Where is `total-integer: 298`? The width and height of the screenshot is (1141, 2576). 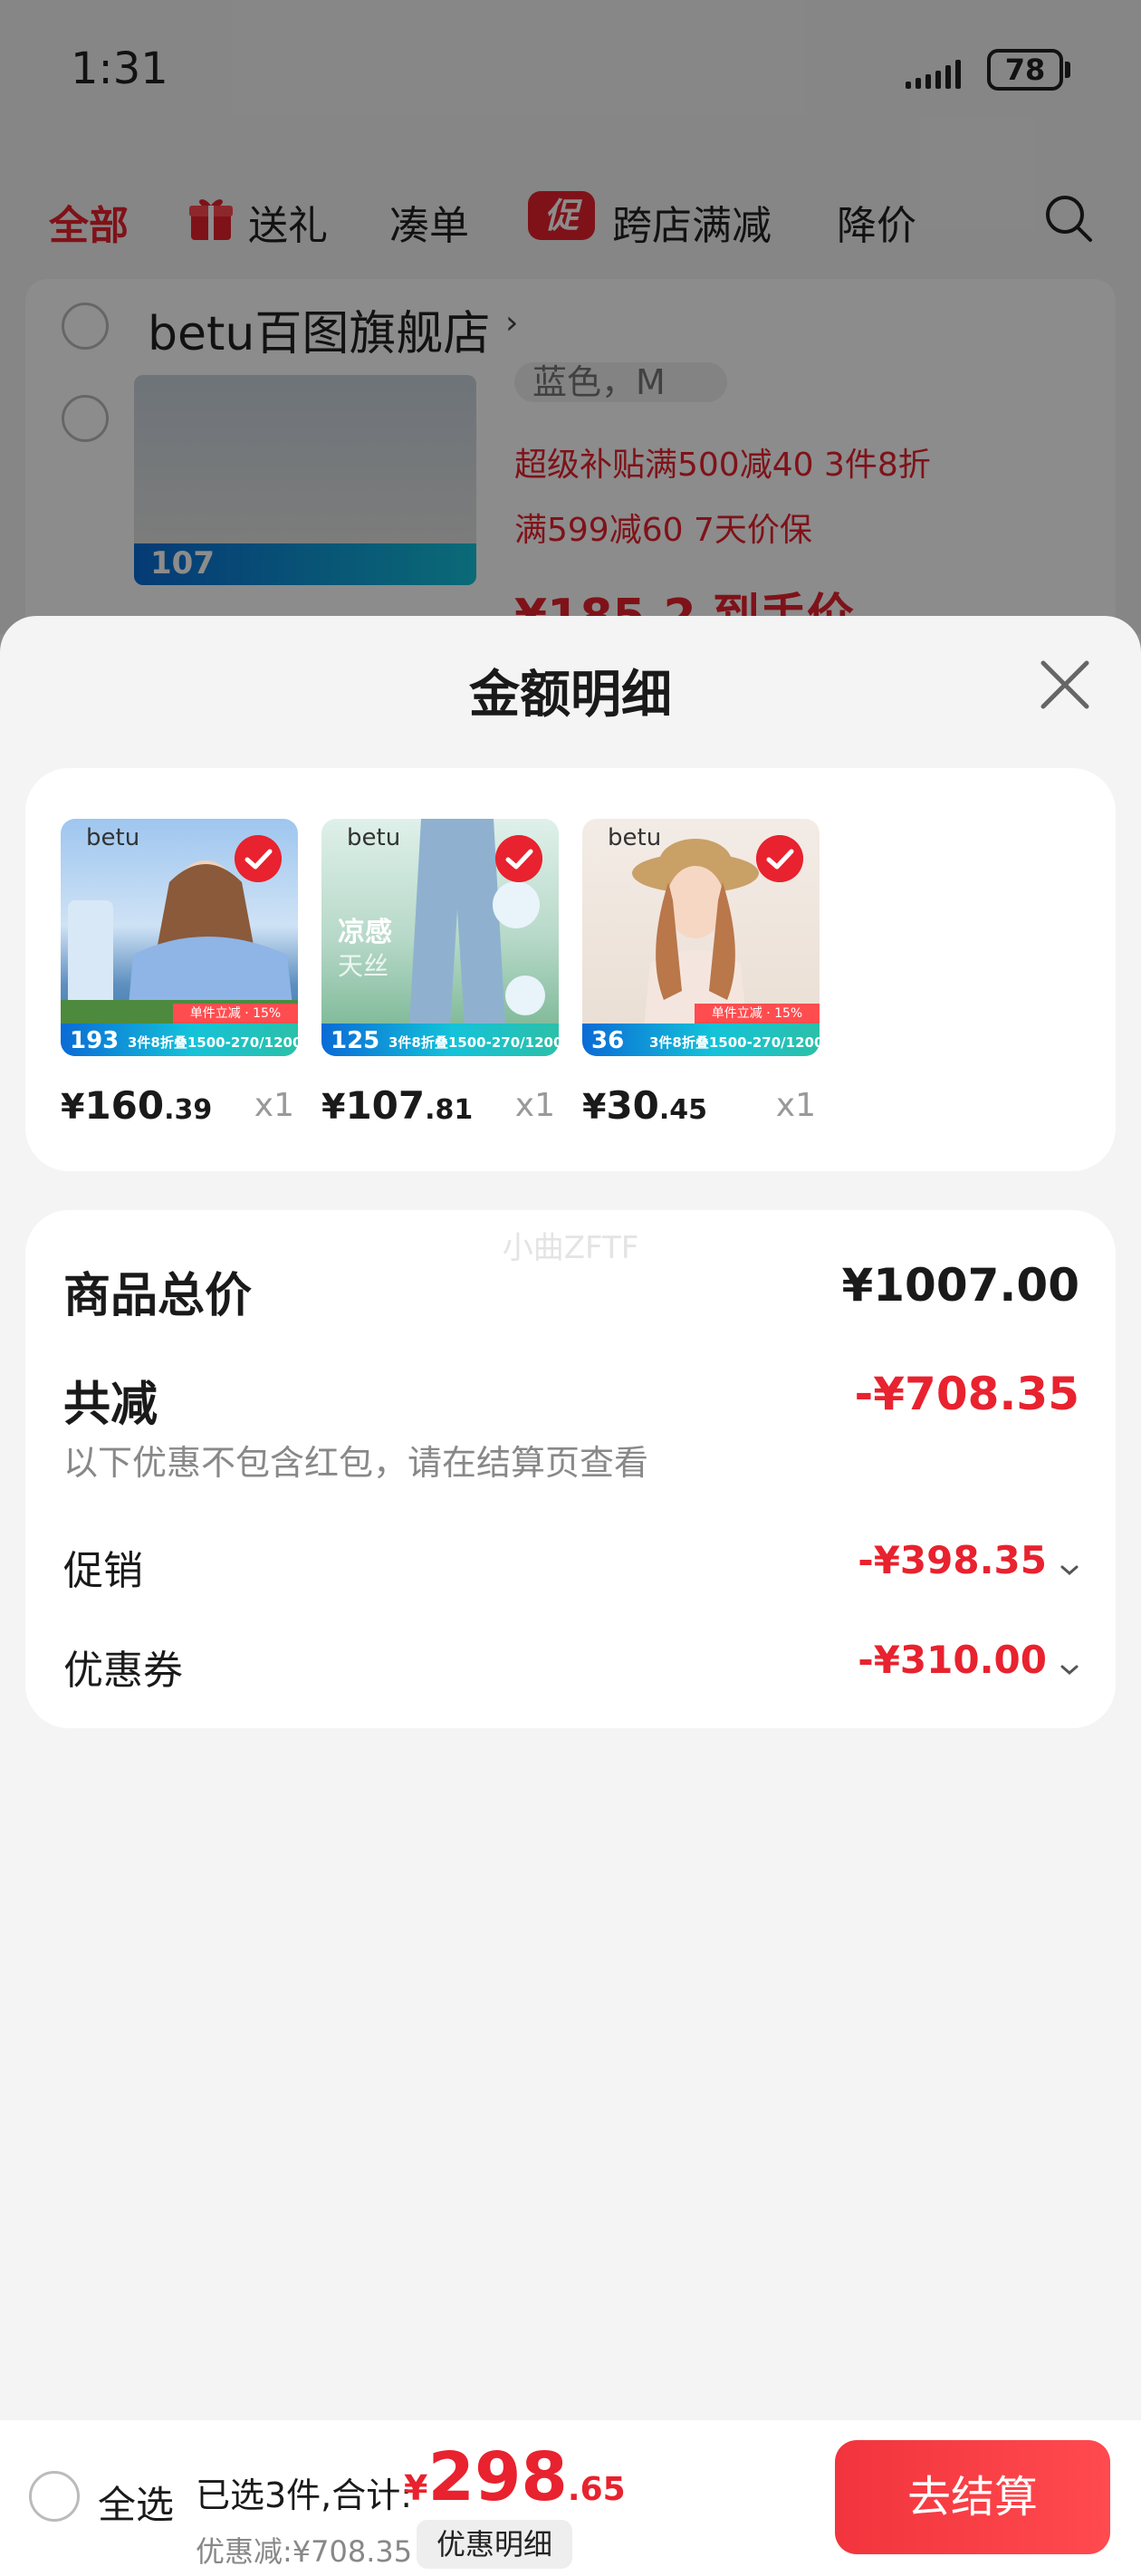 total-integer: 298 is located at coordinates (497, 2477).